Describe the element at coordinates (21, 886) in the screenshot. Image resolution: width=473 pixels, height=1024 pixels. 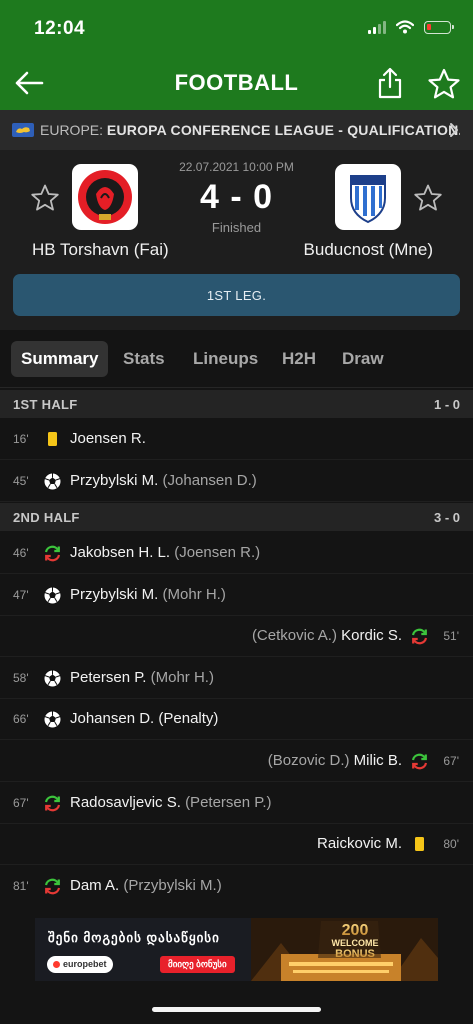
I see `event-minute: 81'` at that location.